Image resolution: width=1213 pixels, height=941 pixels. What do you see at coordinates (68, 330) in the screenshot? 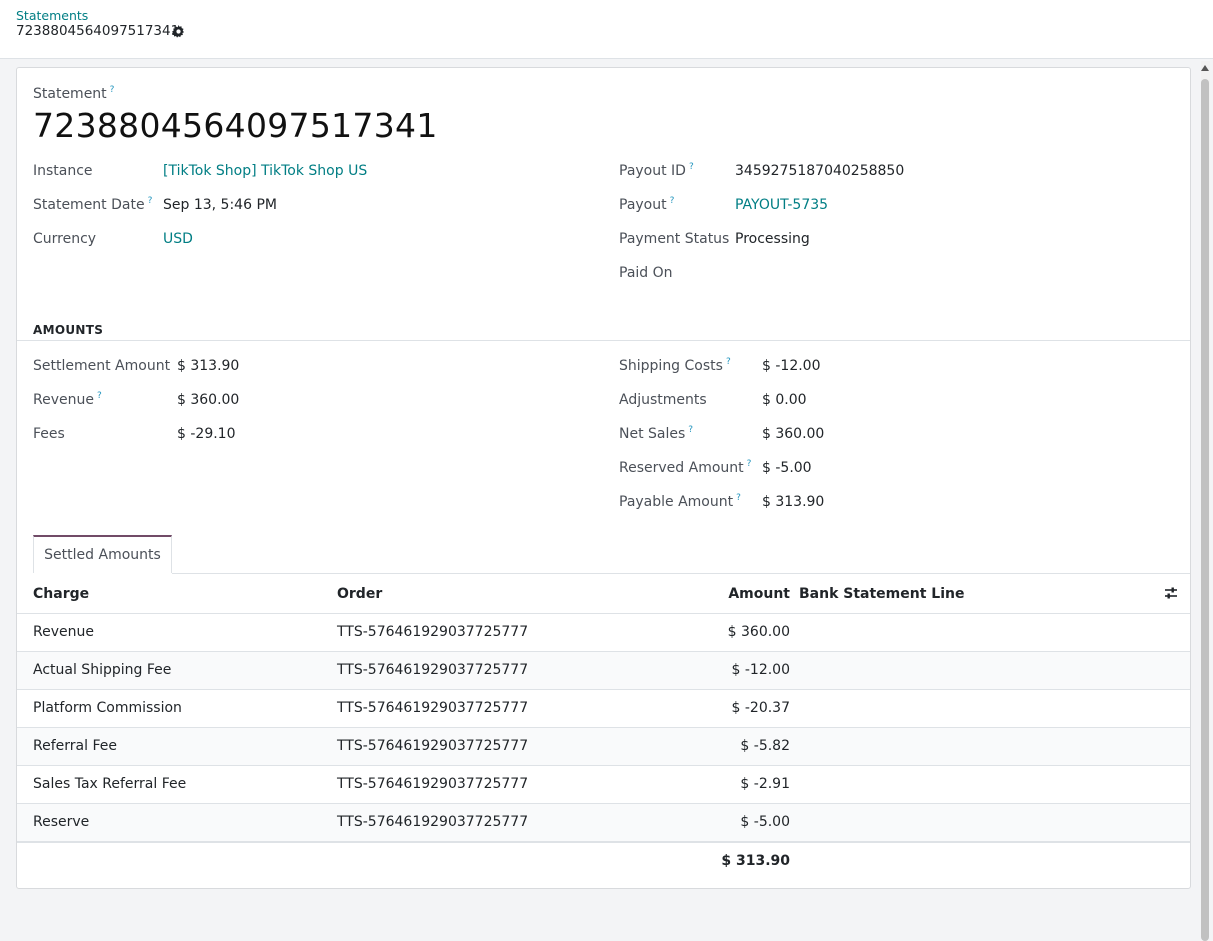
I see `amounts-heading: AMOUNTS` at bounding box center [68, 330].